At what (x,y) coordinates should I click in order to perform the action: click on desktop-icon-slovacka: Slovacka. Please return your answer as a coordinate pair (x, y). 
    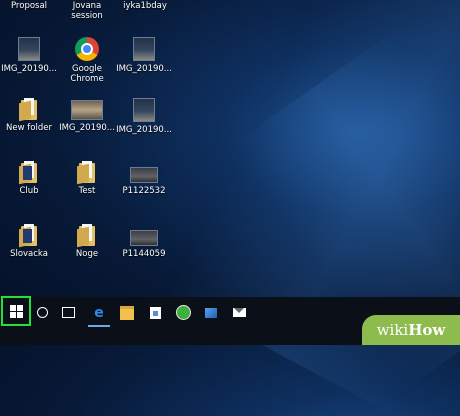
    Looking at the image, I should click on (29, 241).